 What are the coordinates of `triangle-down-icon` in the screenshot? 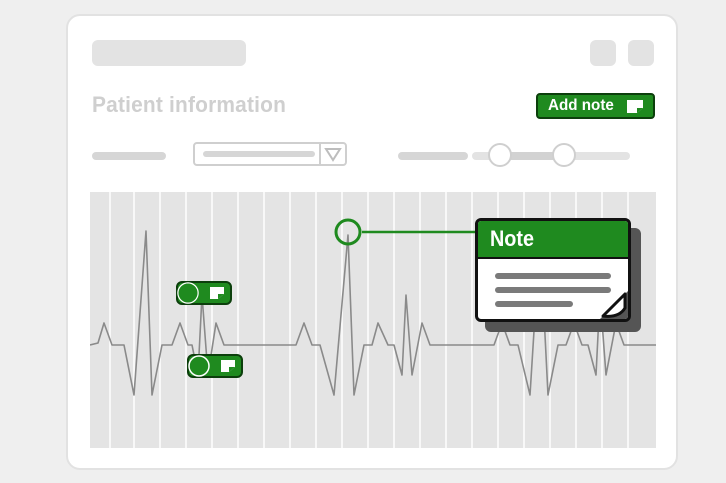 It's located at (332, 154).